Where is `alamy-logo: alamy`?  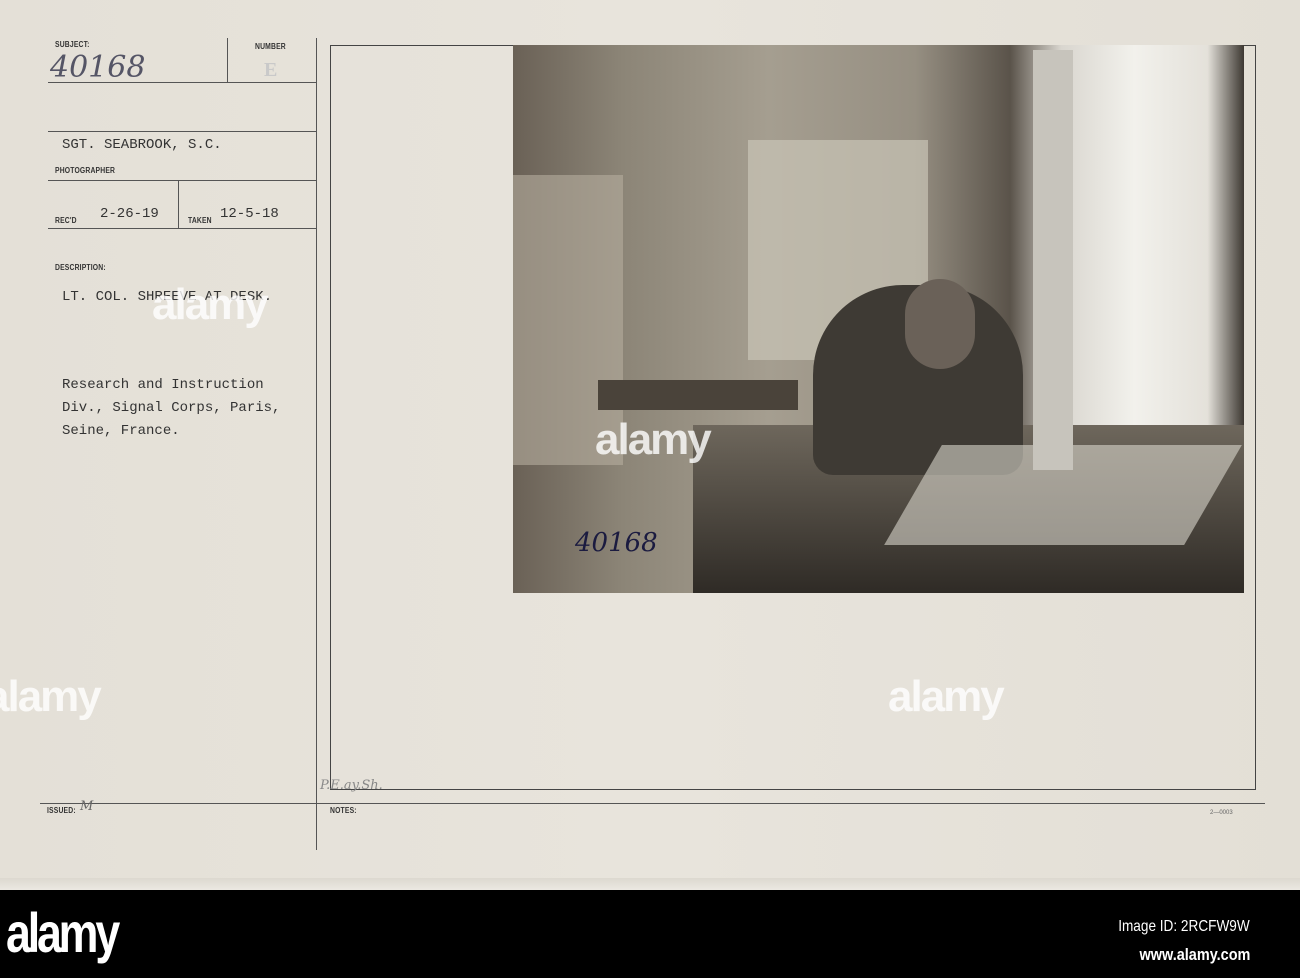 alamy-logo: alamy is located at coordinates (63, 932).